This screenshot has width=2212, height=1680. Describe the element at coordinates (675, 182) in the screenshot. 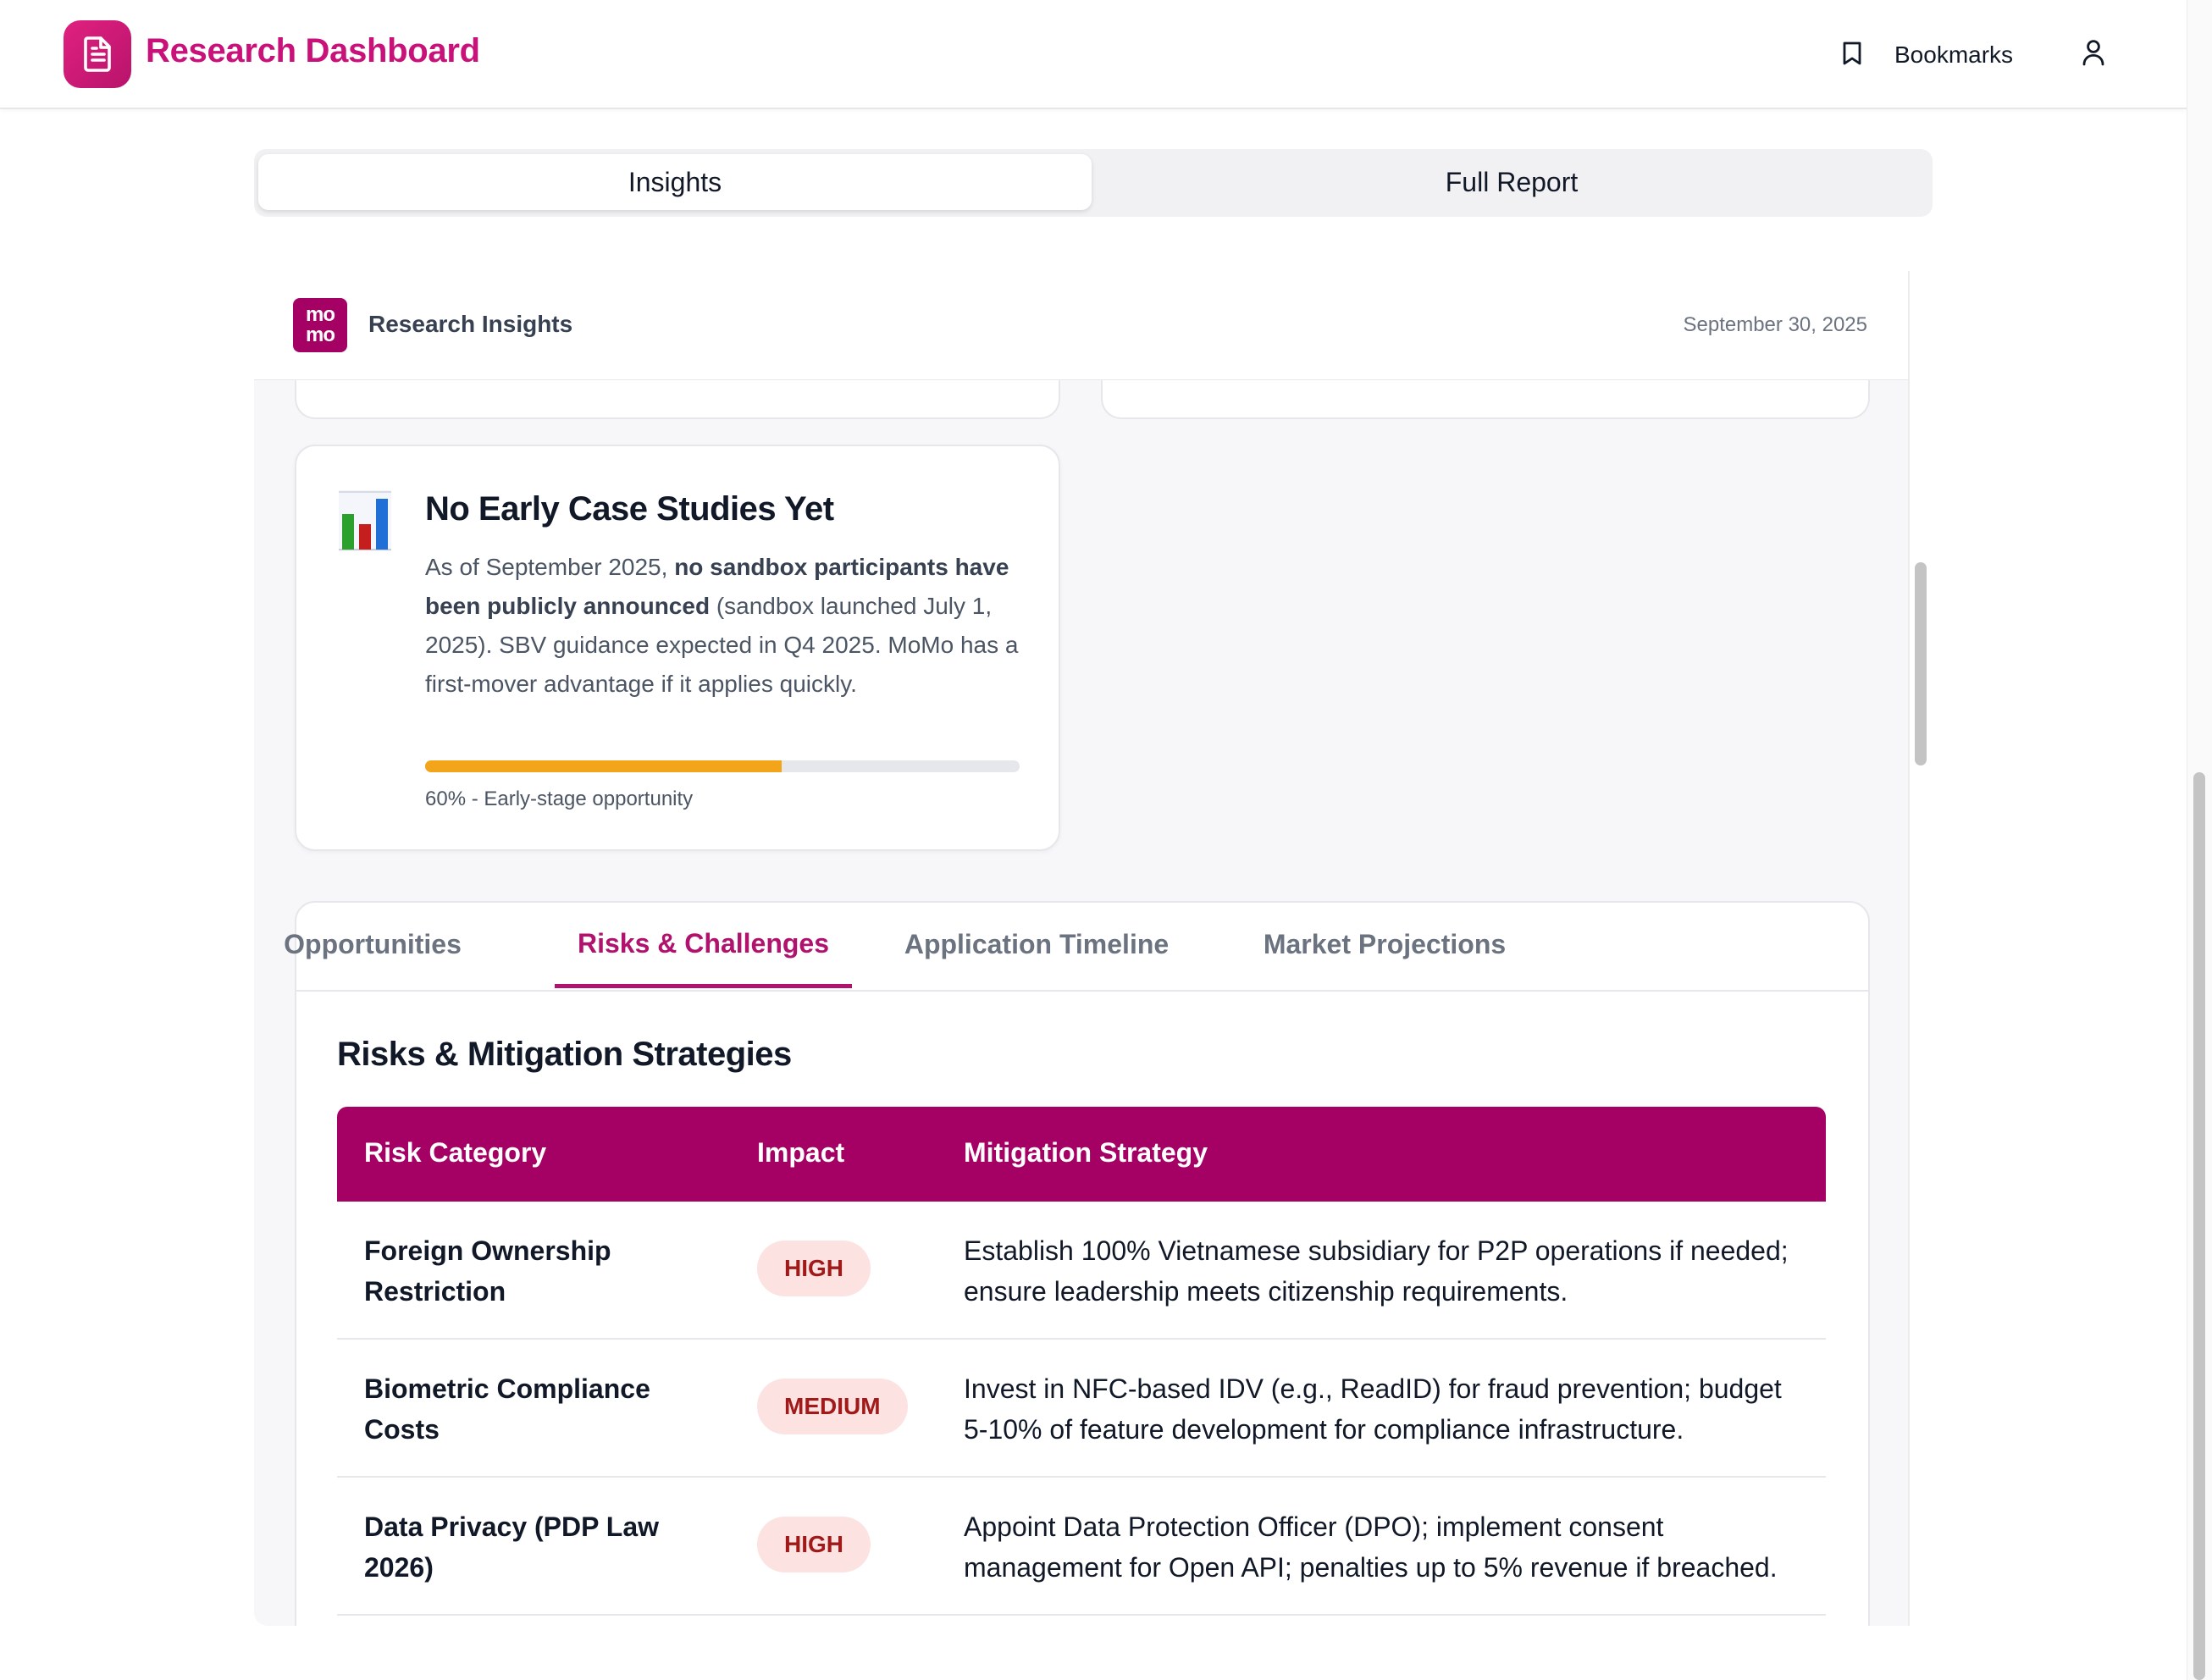

I see `toggle-insights: Insights` at that location.